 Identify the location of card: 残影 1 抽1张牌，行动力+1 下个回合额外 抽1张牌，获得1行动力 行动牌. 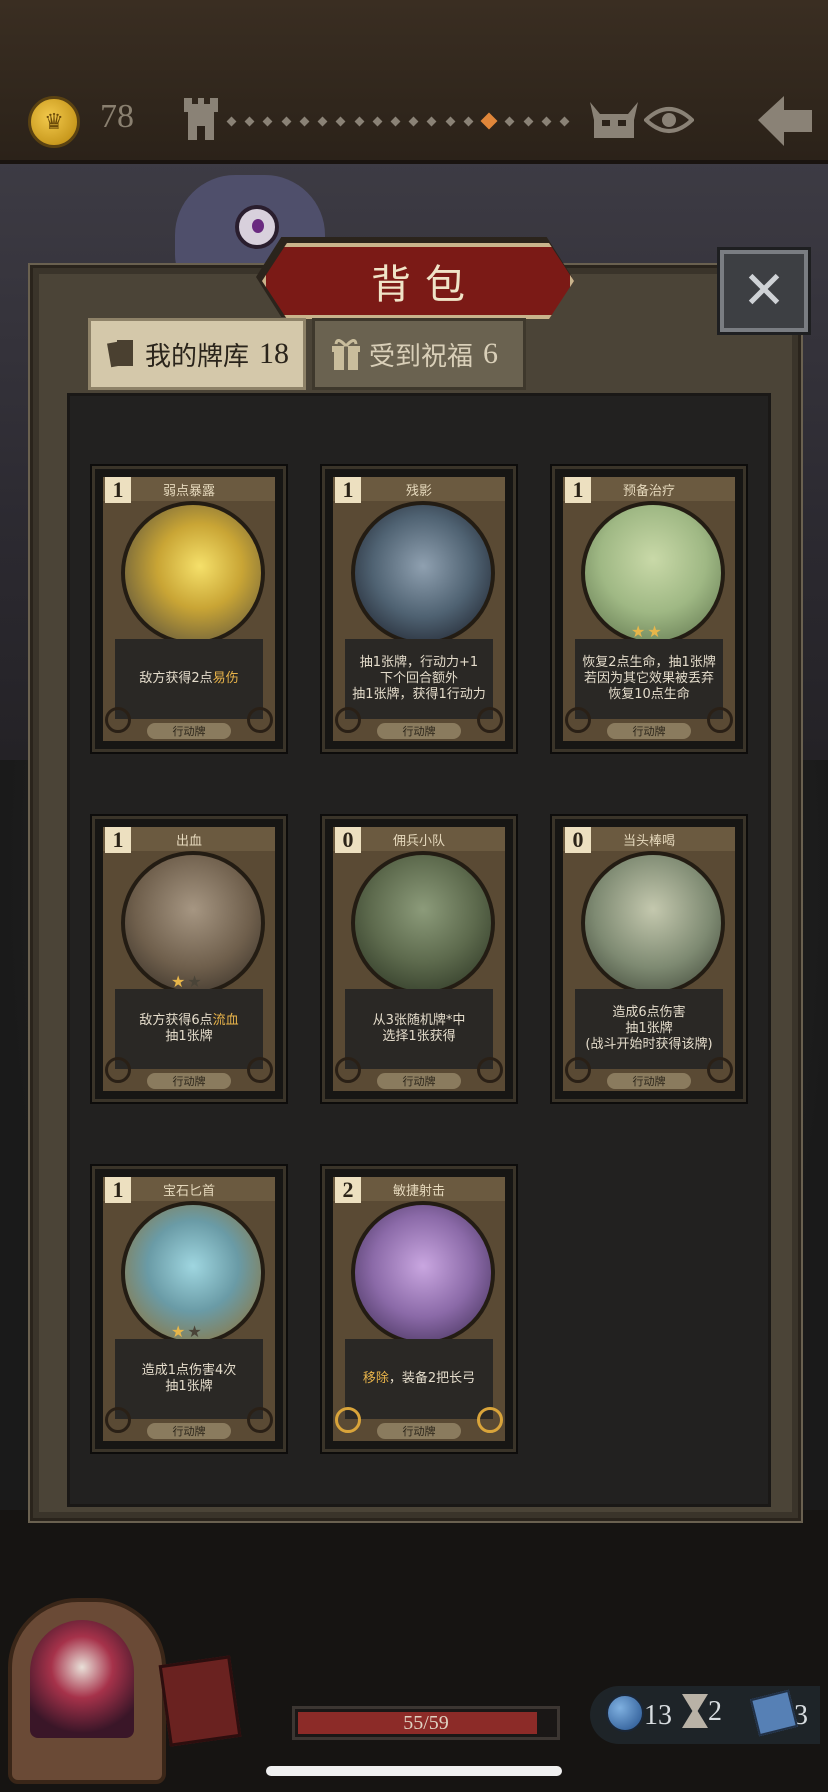
(419, 609).